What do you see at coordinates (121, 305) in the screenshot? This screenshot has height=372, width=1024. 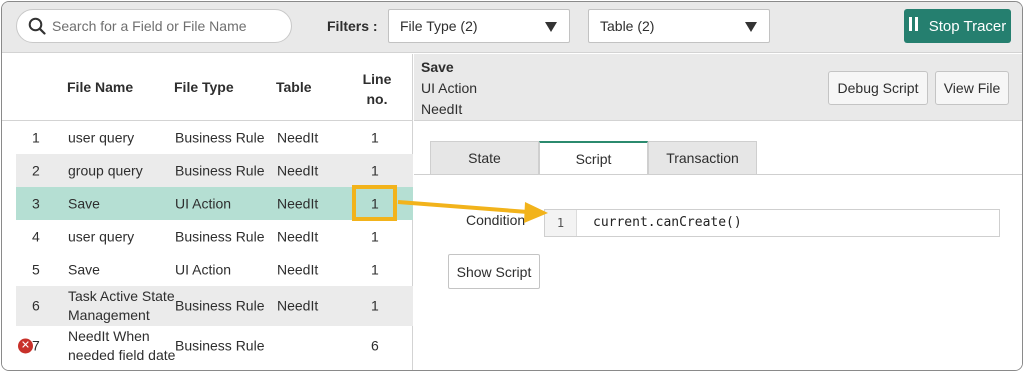 I see `row-file-name: Task Active State Management` at bounding box center [121, 305].